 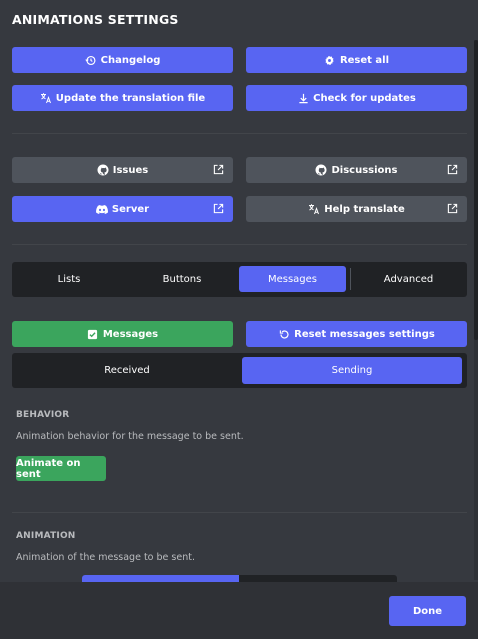 I want to click on animation-heading: ANIMATION, so click(x=46, y=536).